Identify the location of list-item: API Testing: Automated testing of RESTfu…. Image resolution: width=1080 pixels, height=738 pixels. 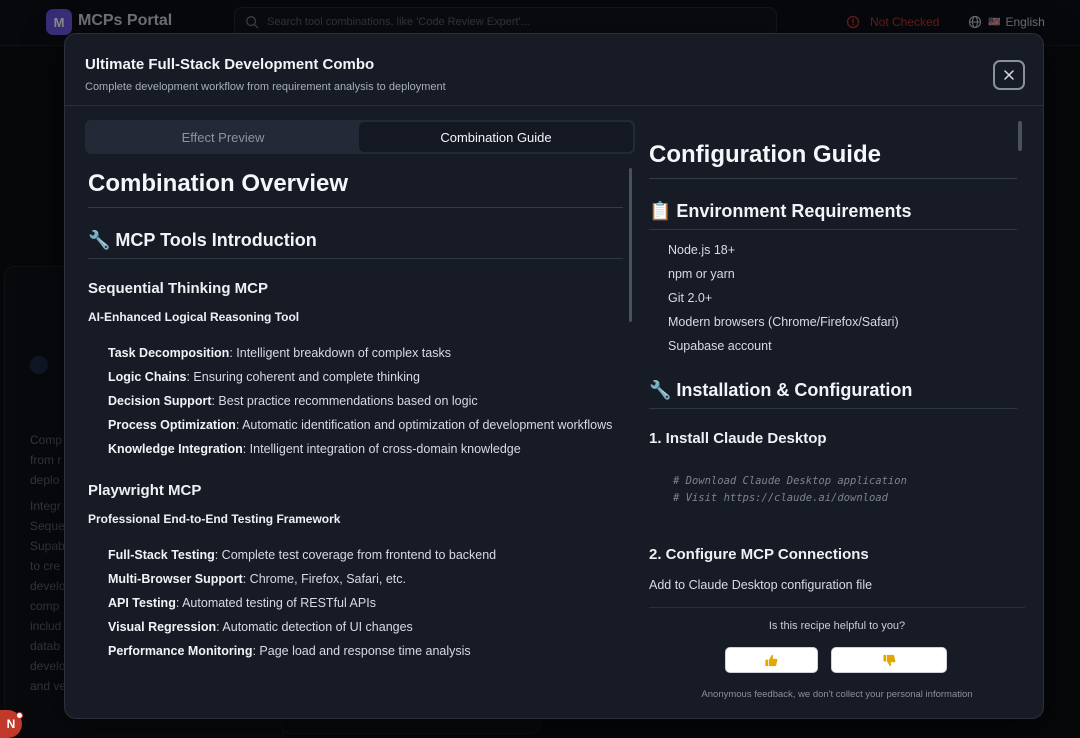
(242, 603).